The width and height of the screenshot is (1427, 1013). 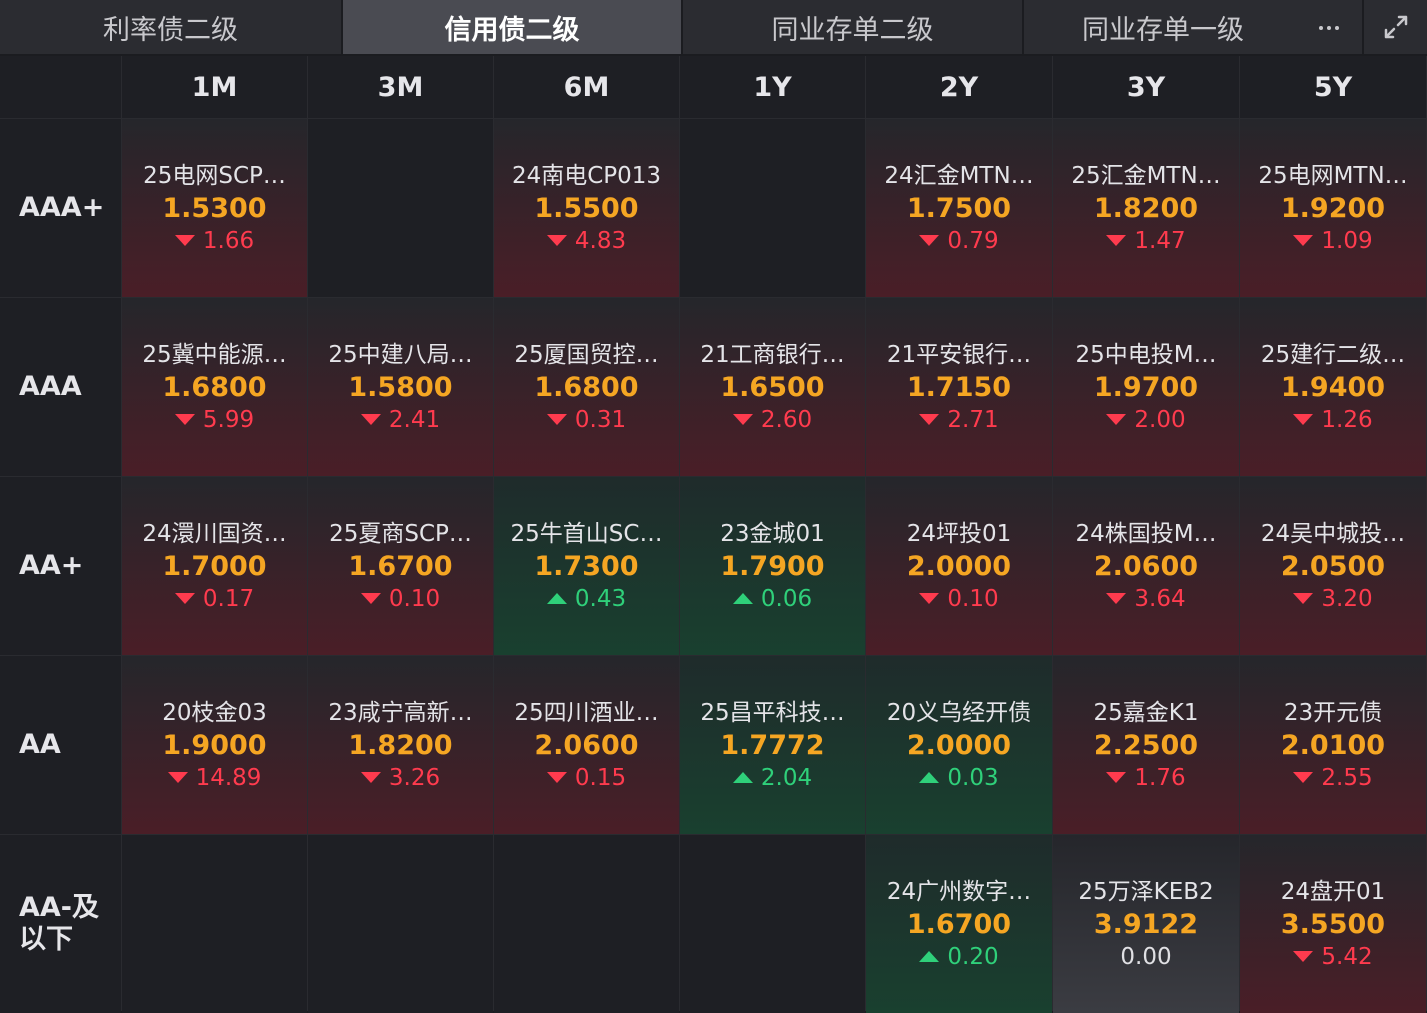 What do you see at coordinates (586, 745) in the screenshot?
I see `quote-cell: 25四川酒业… 2.0600 0.15` at bounding box center [586, 745].